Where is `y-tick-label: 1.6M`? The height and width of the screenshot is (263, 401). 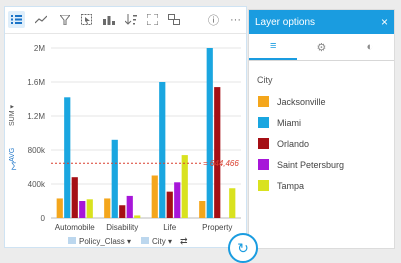 y-tick-label: 1.6M is located at coordinates (36, 82).